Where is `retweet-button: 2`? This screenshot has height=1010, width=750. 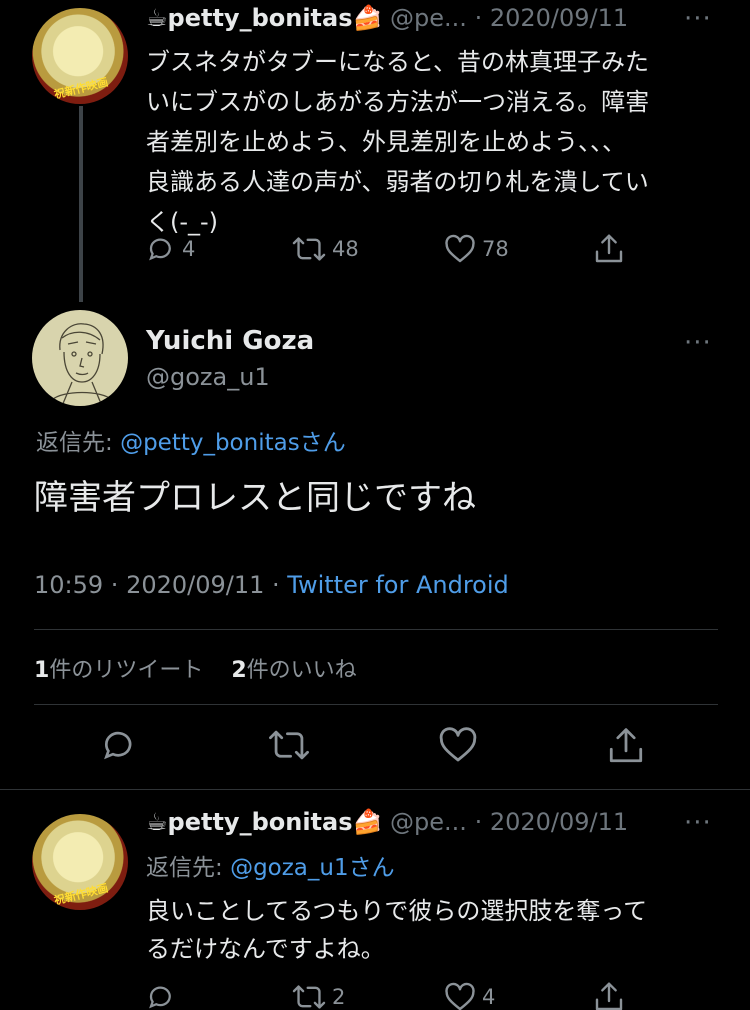 retweet-button: 2 is located at coordinates (318, 996).